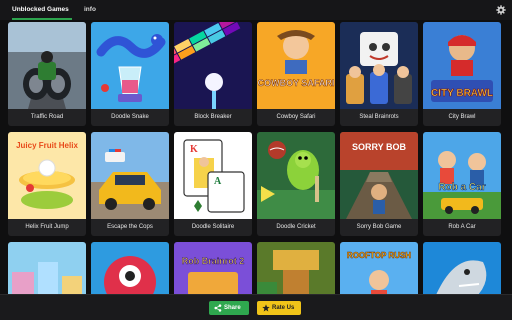 This screenshot has height=320, width=512. I want to click on game-thumbnail: Rob Brainrot 2, so click(213, 268).